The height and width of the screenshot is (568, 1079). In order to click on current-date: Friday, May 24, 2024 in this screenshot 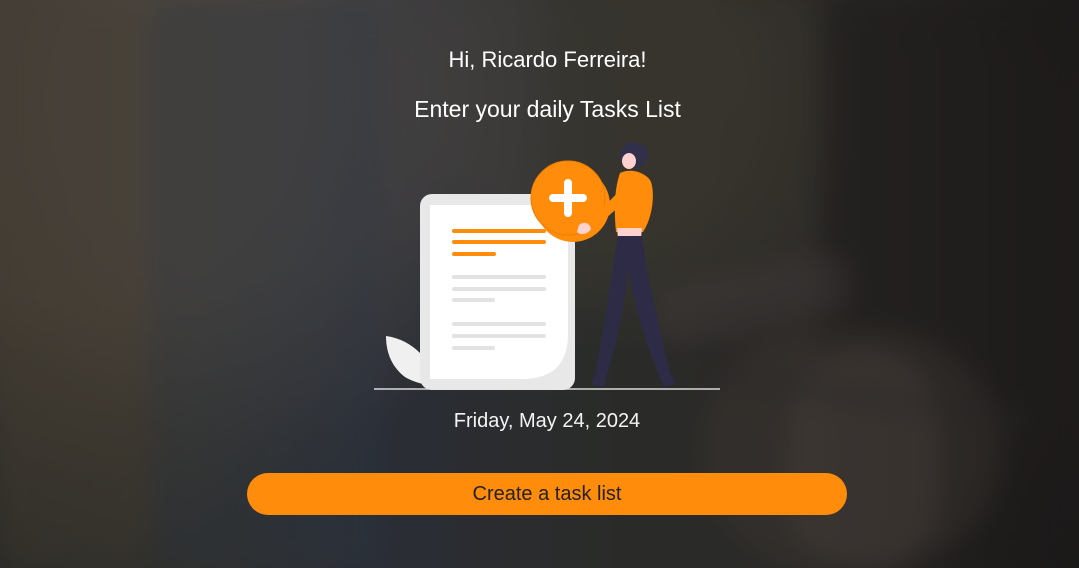, I will do `click(547, 421)`.